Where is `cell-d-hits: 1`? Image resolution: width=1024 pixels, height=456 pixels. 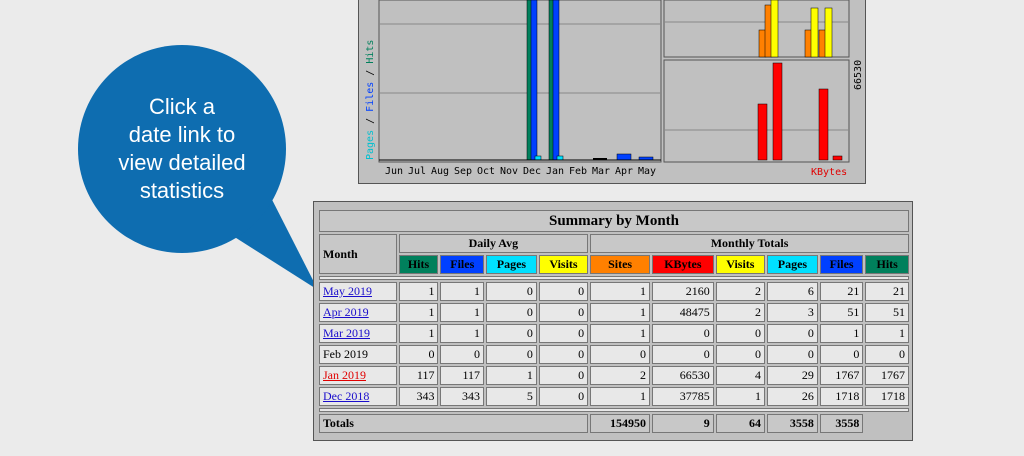 cell-d-hits: 1 is located at coordinates (418, 333).